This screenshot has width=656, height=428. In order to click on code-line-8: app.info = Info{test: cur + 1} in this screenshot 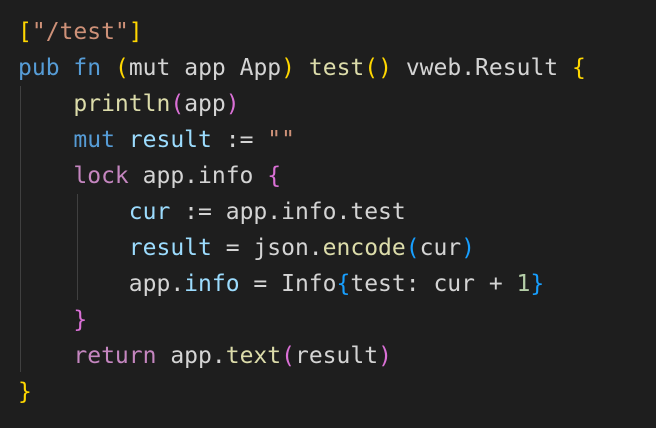, I will do `click(281, 284)`.